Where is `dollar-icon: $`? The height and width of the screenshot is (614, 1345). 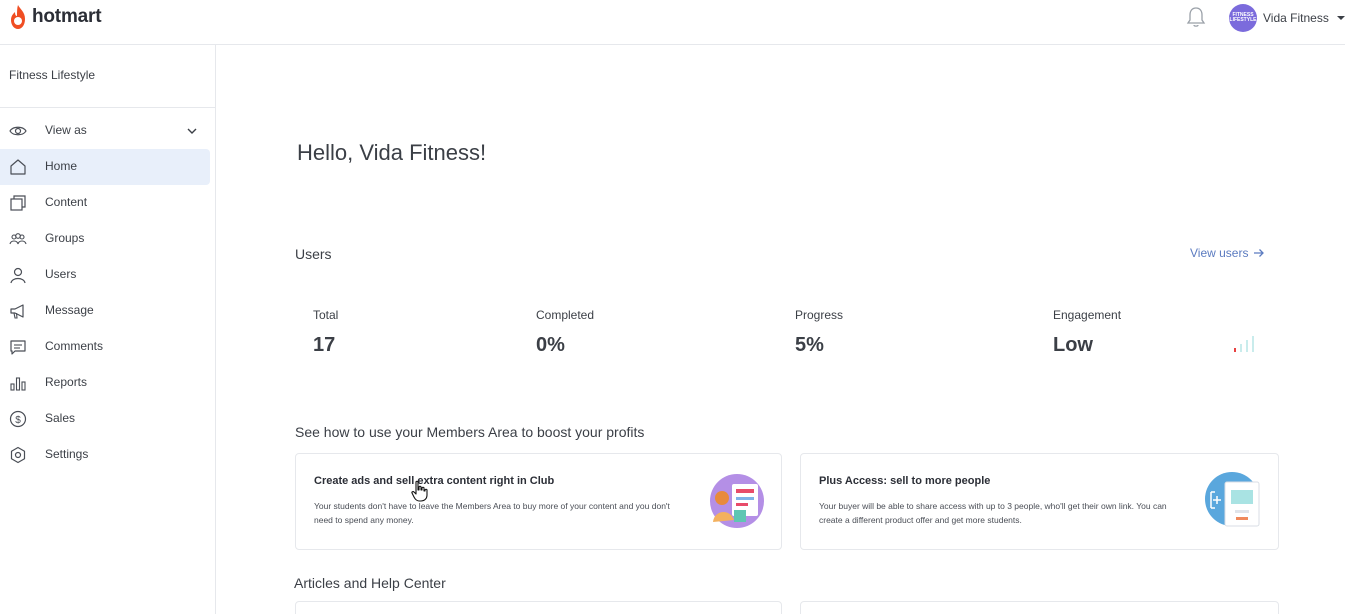
dollar-icon: $ is located at coordinates (18, 419).